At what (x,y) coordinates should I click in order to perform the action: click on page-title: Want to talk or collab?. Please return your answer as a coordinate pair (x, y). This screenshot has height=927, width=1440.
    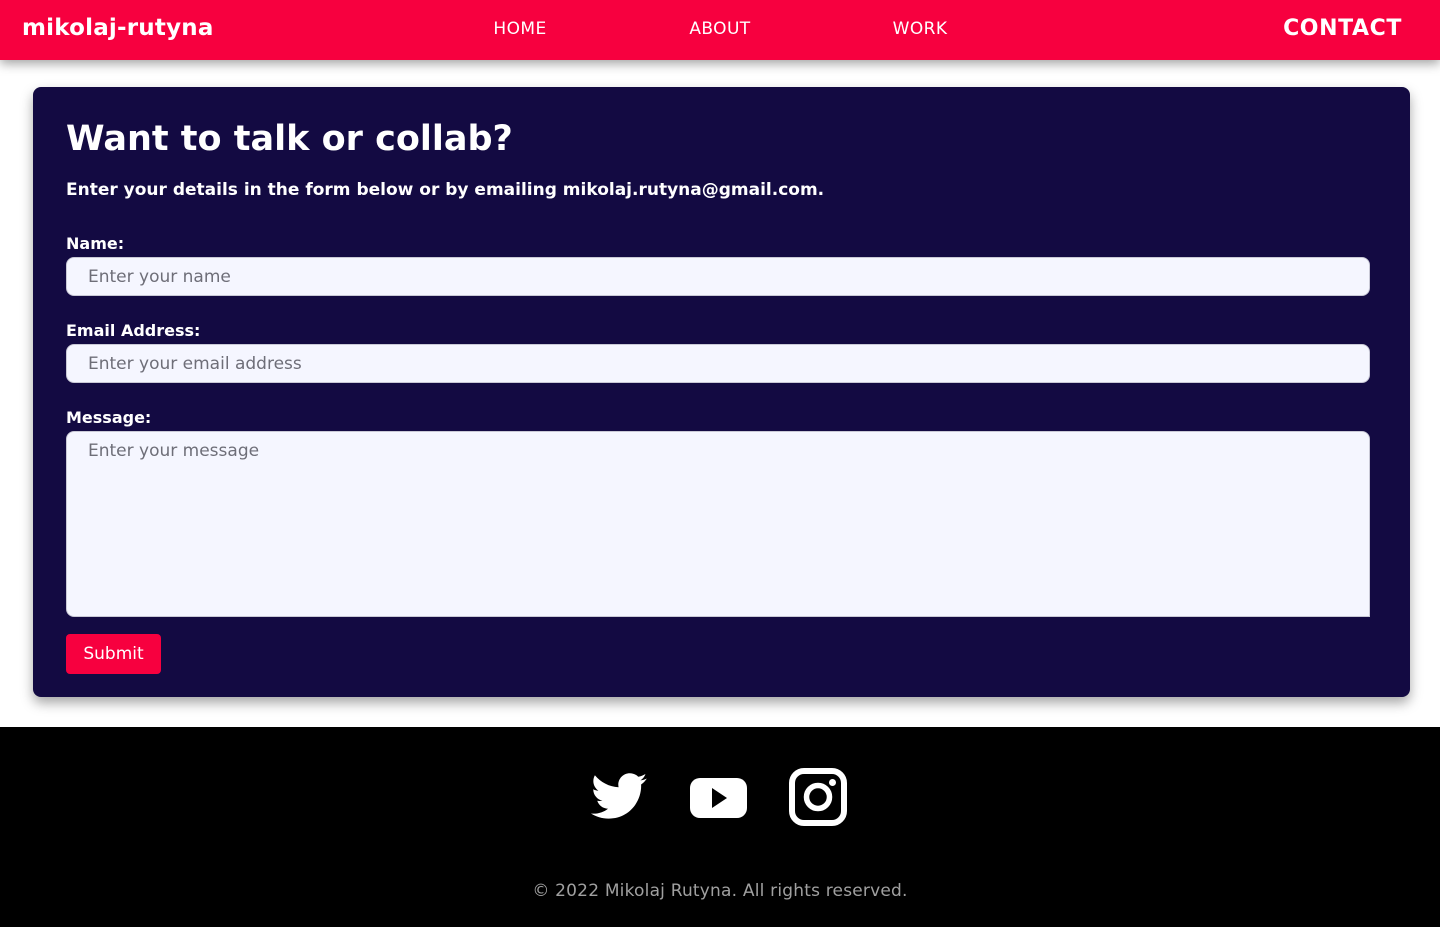
    Looking at the image, I should click on (289, 139).